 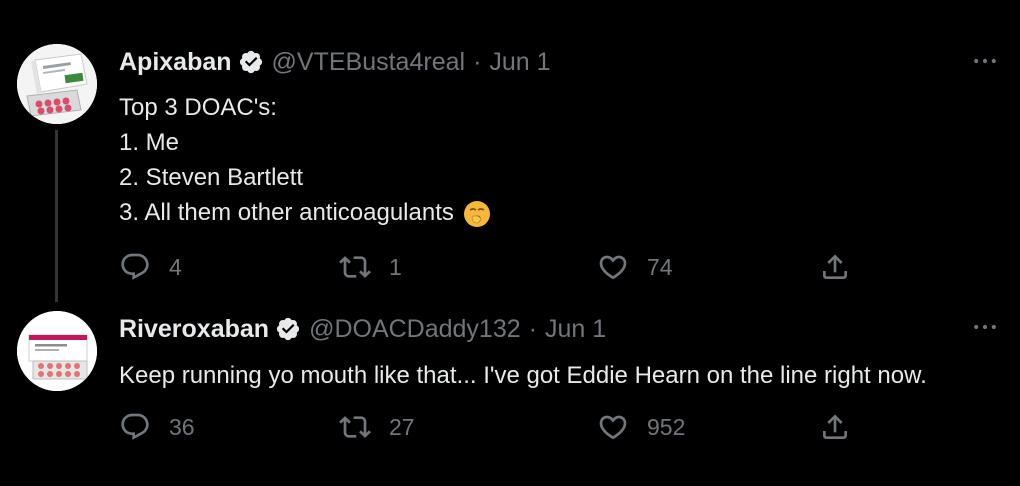 I want to click on tweet-header: Apixaban @VTEBusta4real · Jun 1, so click(x=335, y=62).